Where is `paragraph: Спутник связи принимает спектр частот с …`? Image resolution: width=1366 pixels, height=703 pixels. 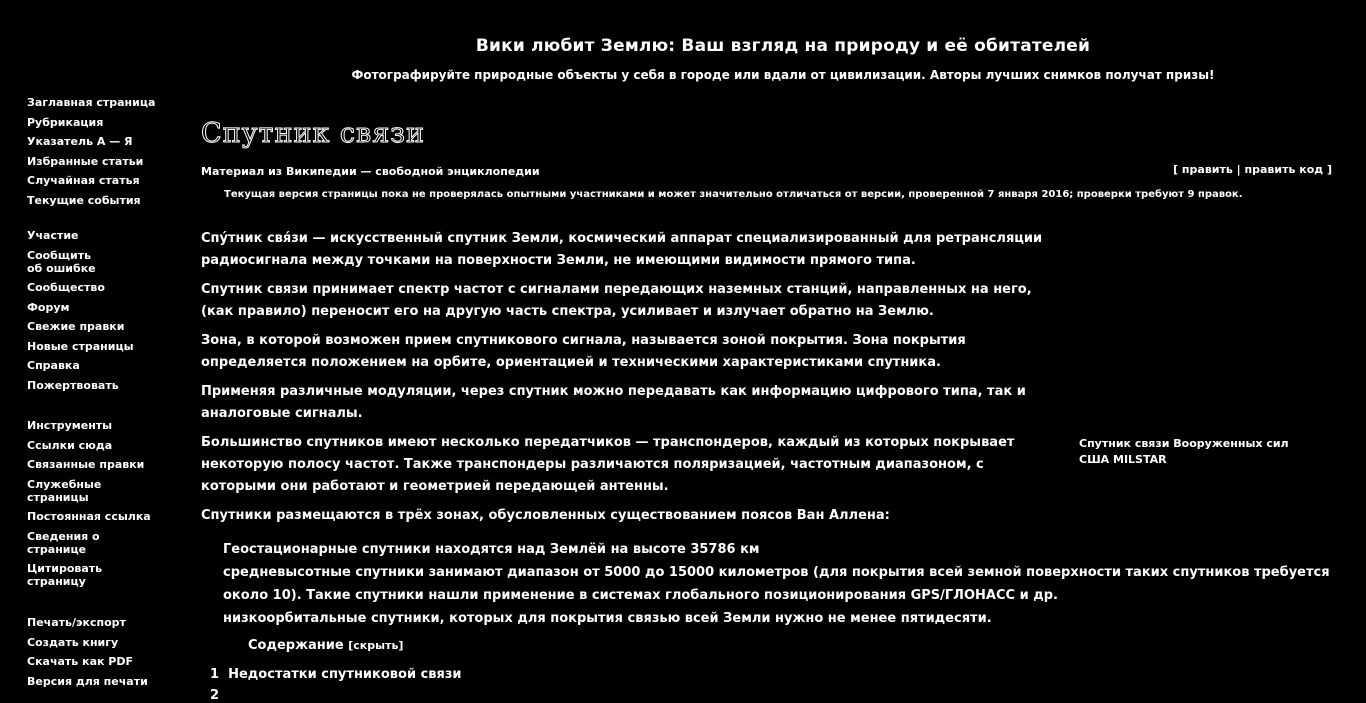
paragraph: Спутник связи принимает спектр частот с … is located at coordinates (616, 300).